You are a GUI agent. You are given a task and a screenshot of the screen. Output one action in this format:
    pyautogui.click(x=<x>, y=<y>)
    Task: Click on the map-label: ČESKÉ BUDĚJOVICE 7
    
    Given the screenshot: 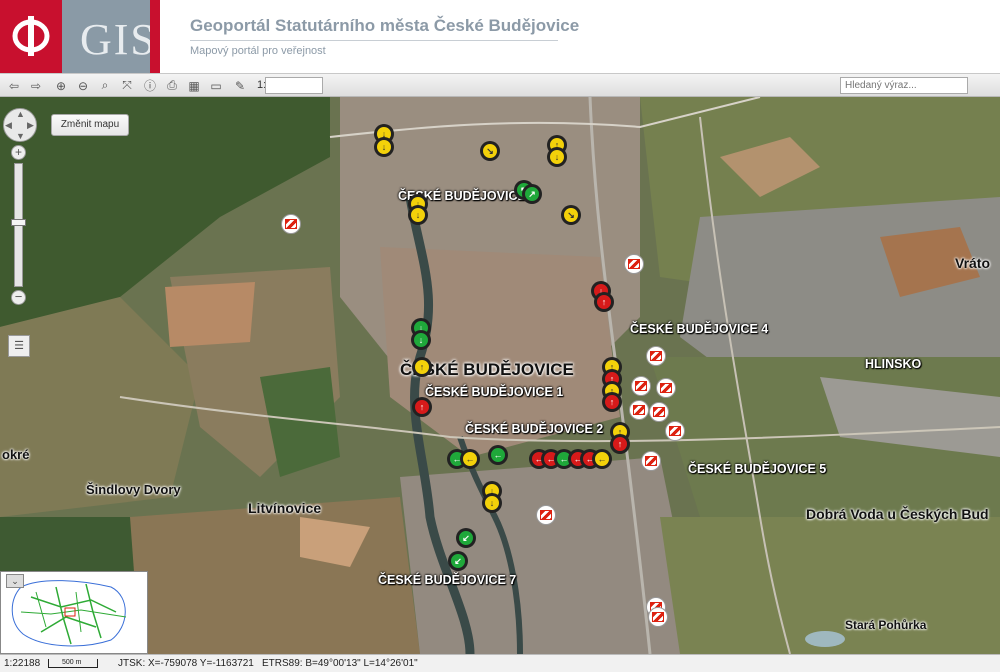 What is the action you would take?
    pyautogui.click(x=447, y=580)
    